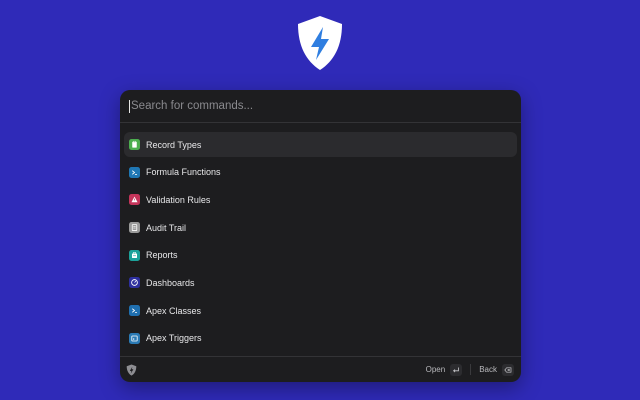  What do you see at coordinates (134, 255) in the screenshot?
I see `reports-icon` at bounding box center [134, 255].